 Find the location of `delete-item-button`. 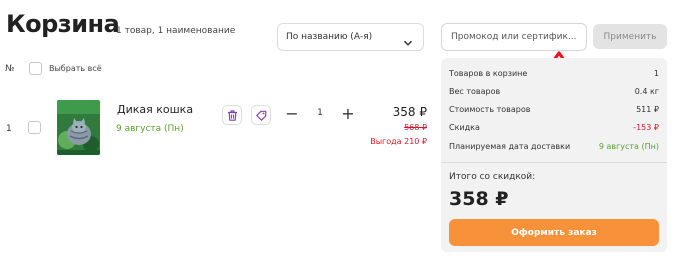

delete-item-button is located at coordinates (232, 115).